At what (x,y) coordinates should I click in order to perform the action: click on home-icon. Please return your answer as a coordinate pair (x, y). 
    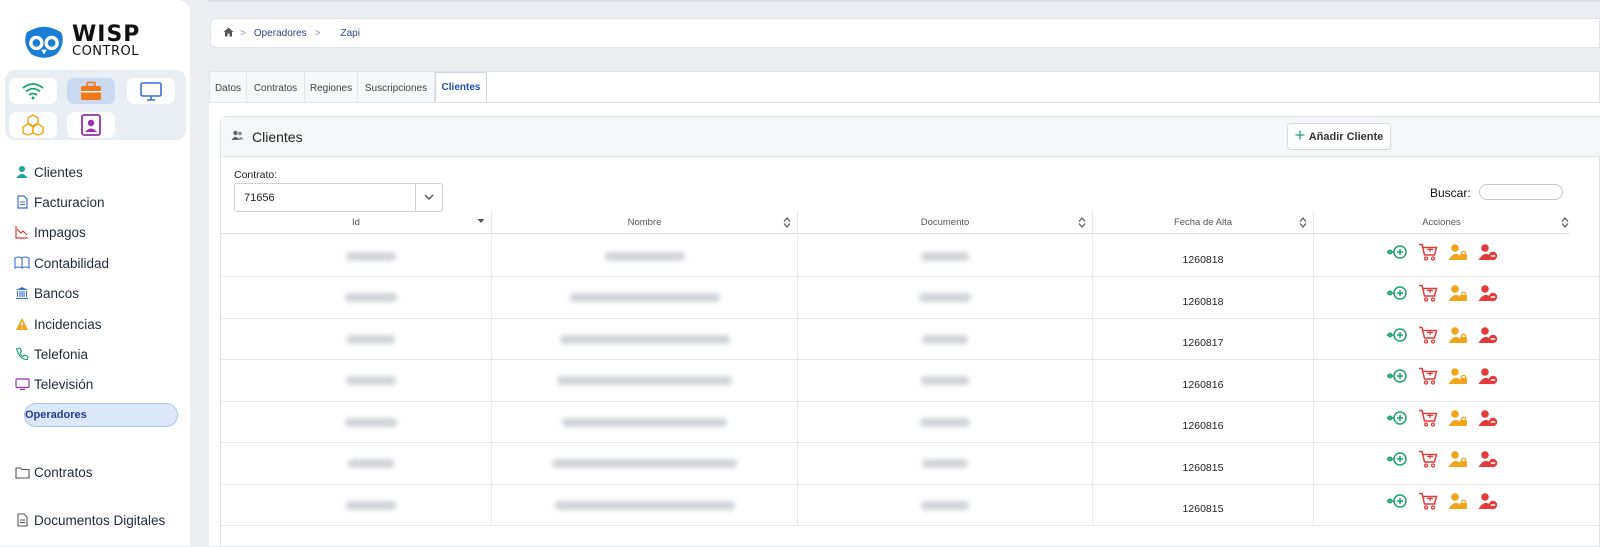
    Looking at the image, I should click on (228, 33).